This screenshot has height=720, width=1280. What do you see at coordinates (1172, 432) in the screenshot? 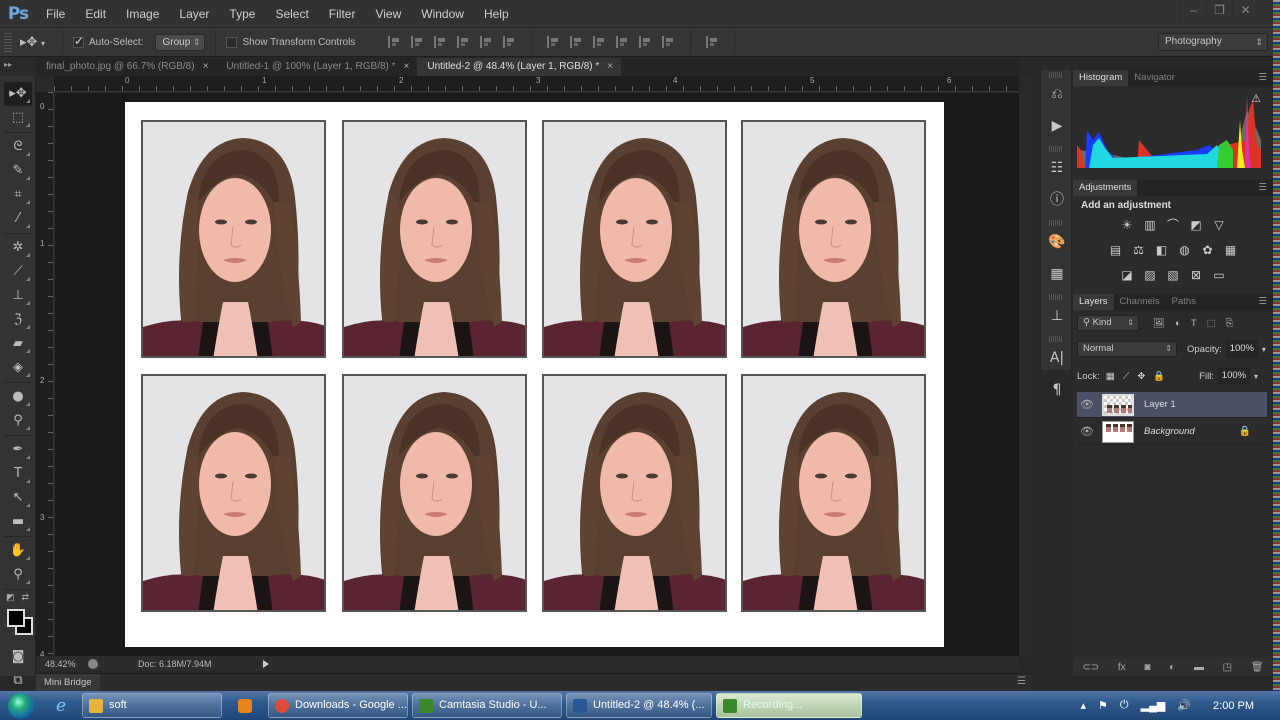
I see `layer-row-background: 👁 Background 🔒` at bounding box center [1172, 432].